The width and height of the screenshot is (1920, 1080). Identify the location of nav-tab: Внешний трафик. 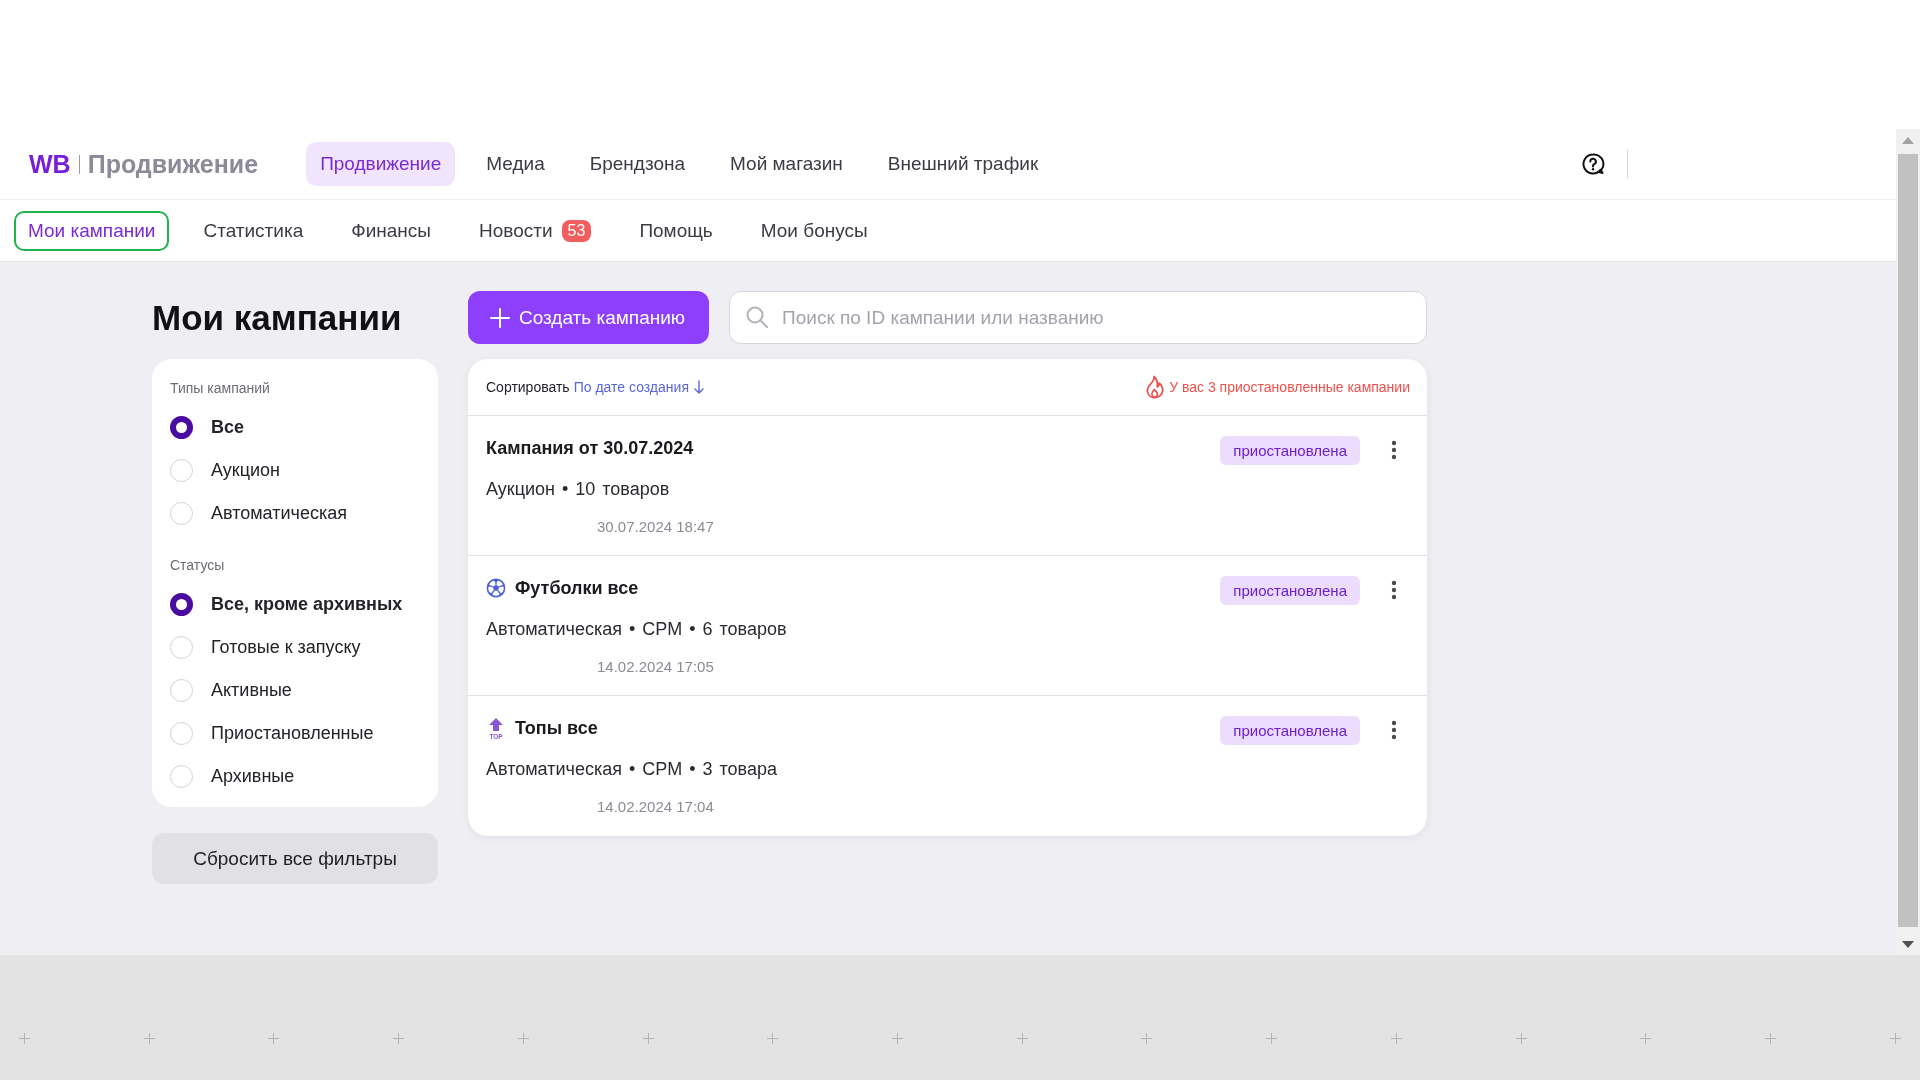
(963, 164).